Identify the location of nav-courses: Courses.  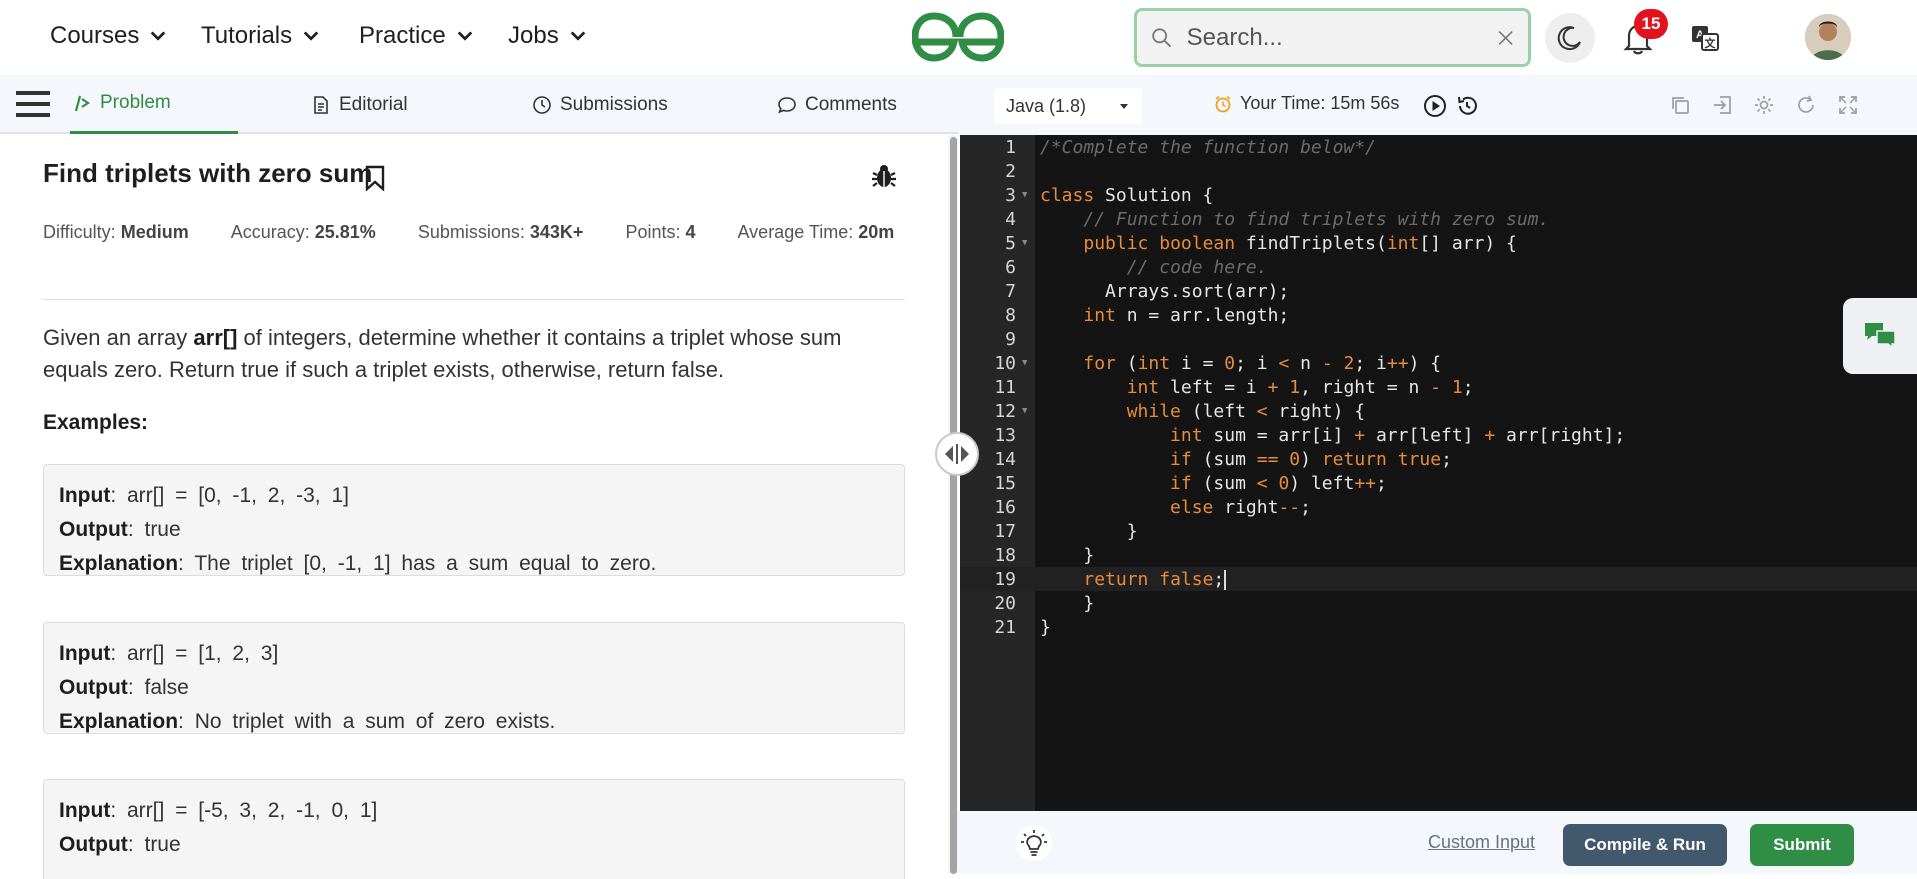
(108, 36).